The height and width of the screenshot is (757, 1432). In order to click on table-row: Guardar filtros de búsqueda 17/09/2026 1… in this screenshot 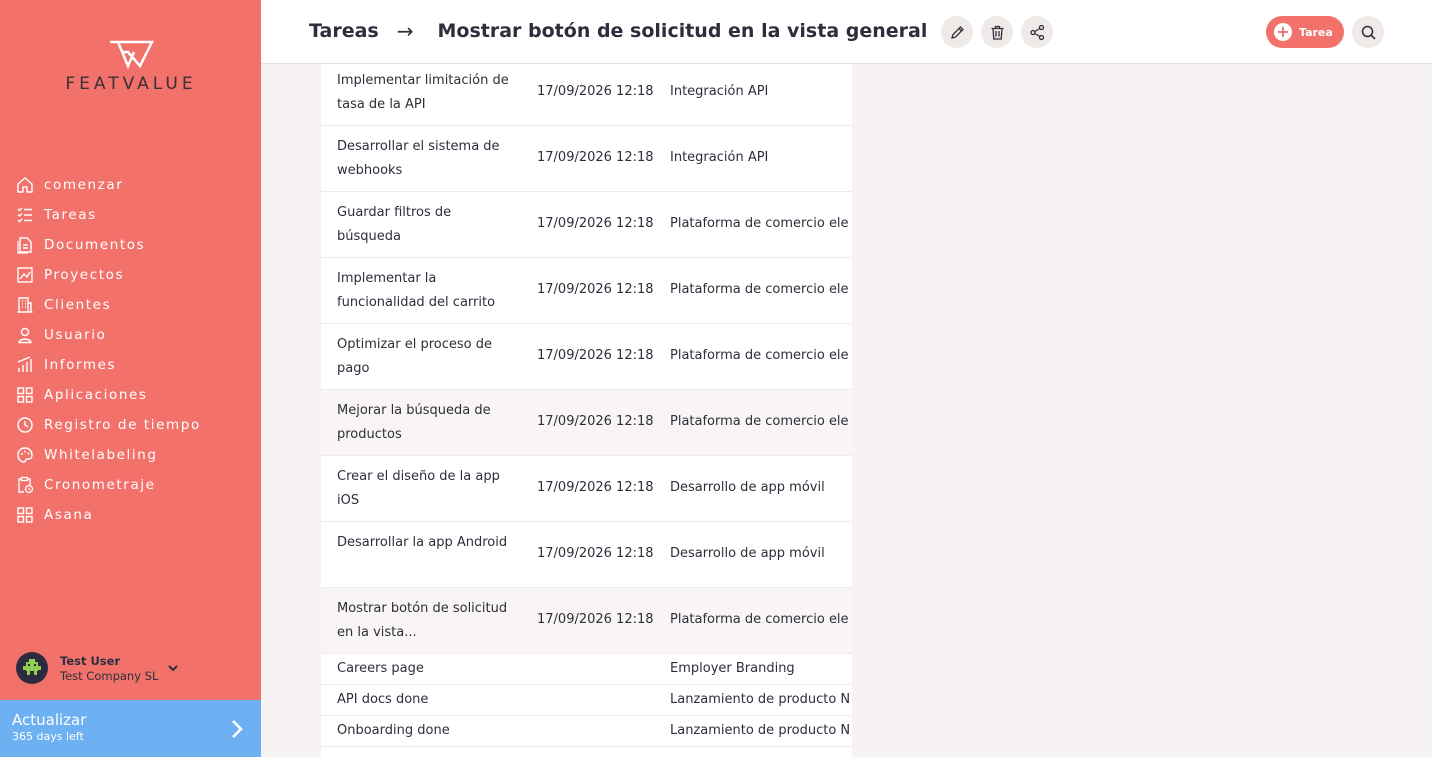, I will do `click(586, 225)`.